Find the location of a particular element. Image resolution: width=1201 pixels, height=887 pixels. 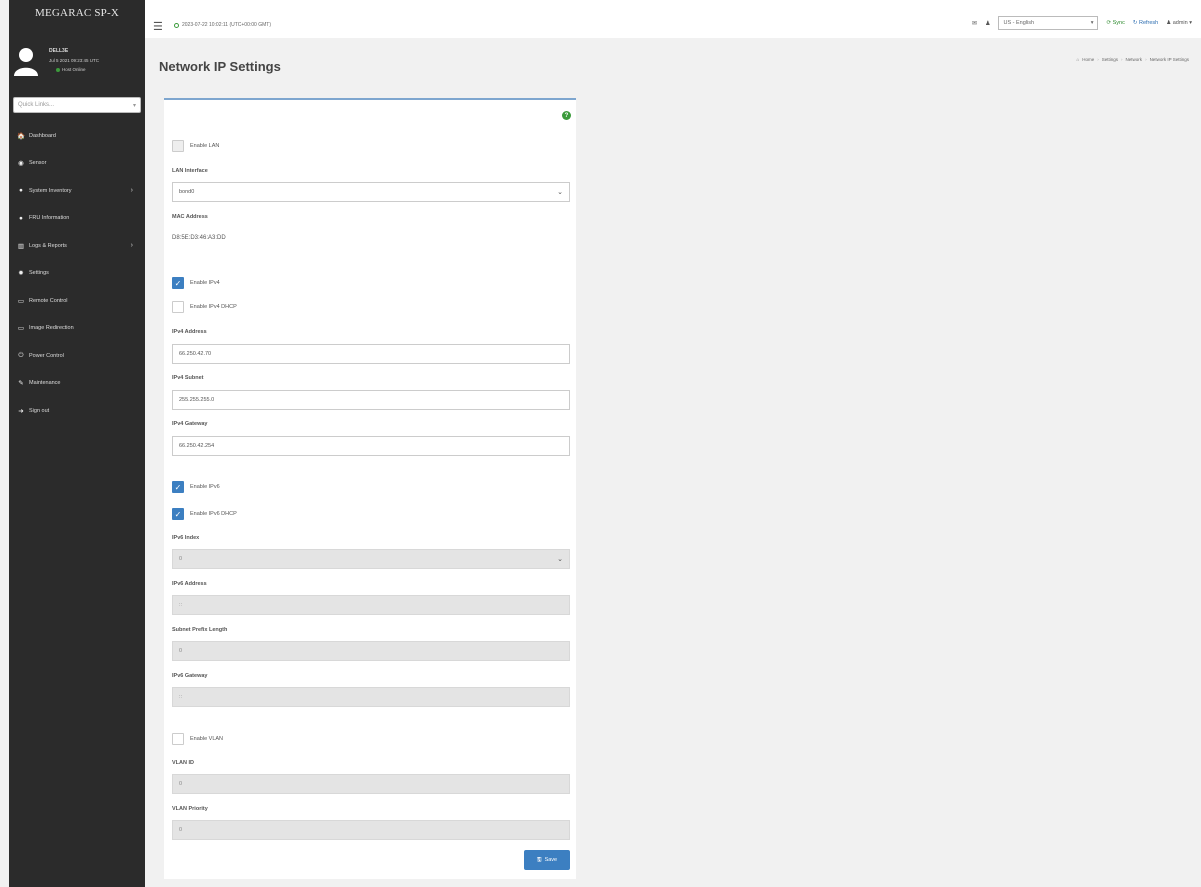

sidebar-item-logs-reports: ▥ Logs & Reports › is located at coordinates (77, 246).